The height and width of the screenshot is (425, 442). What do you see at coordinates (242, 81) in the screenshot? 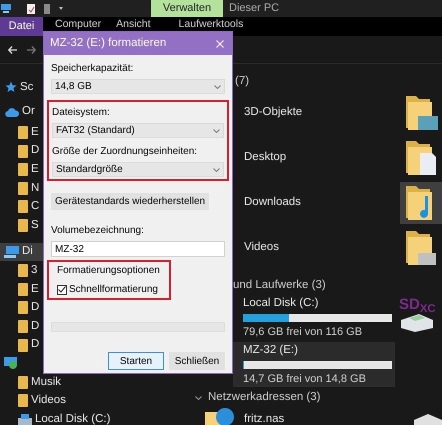
I see `group-header: (7)` at bounding box center [242, 81].